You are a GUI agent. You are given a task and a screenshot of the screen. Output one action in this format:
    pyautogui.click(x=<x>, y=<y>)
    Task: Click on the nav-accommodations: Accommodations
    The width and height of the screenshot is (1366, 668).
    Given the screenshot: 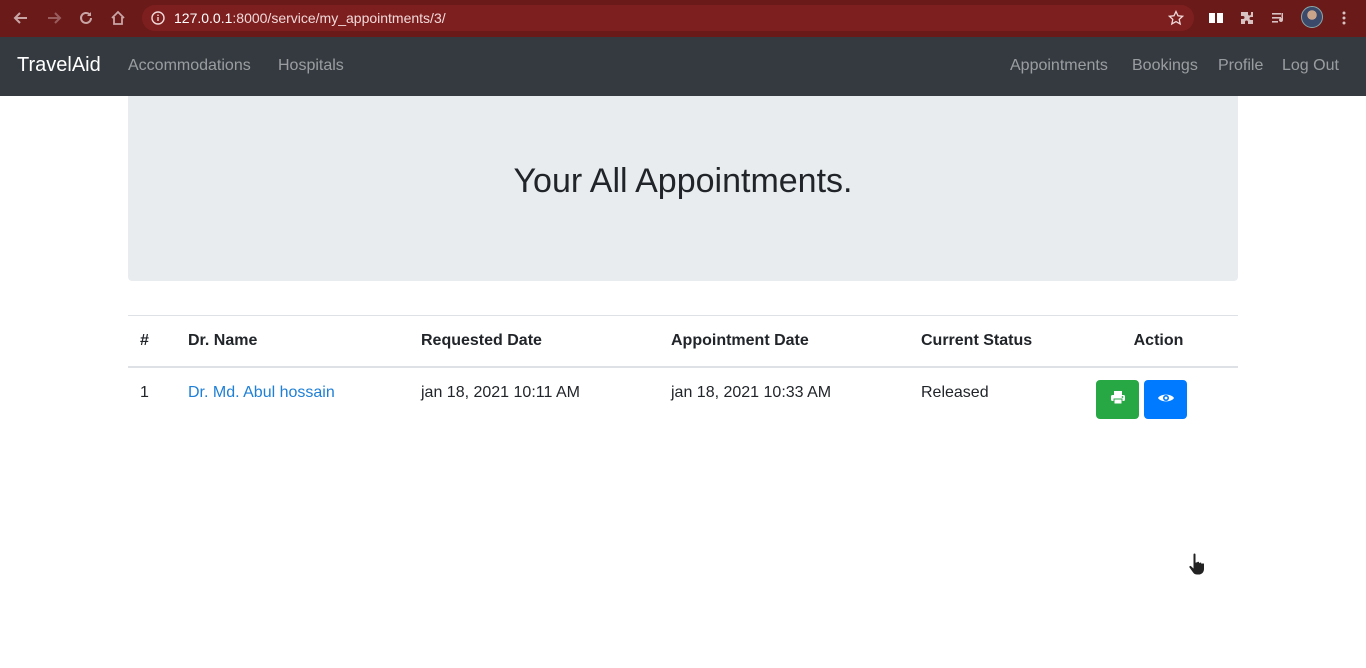 What is the action you would take?
    pyautogui.click(x=189, y=66)
    